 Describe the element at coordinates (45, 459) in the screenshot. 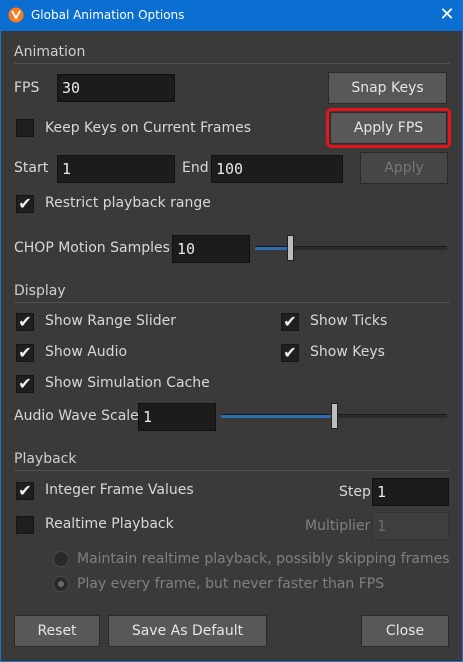

I see `playback-section-title: Playback` at that location.